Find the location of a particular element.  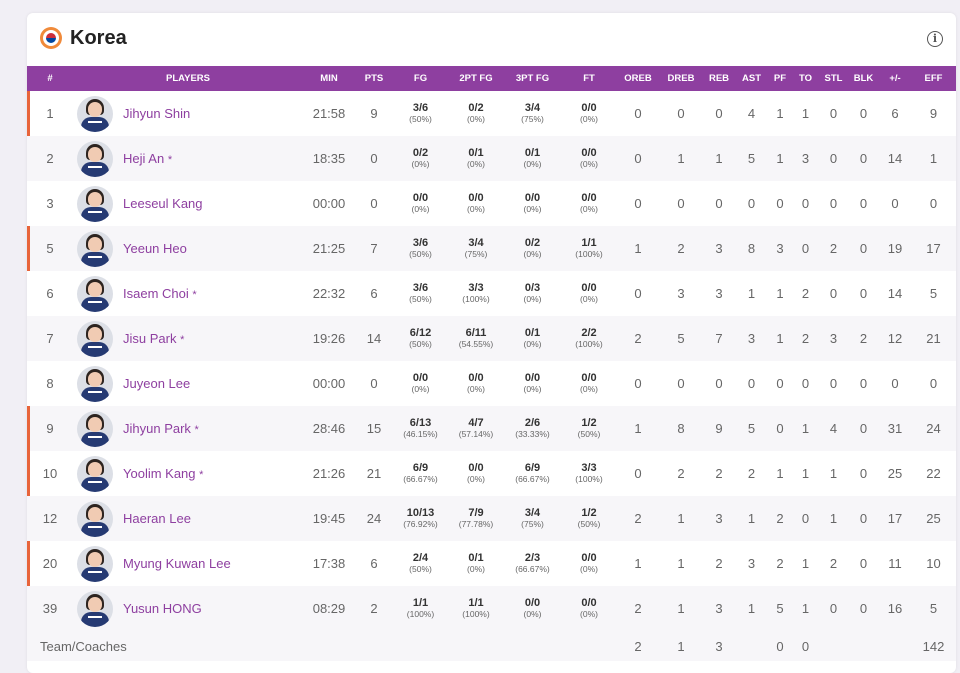

col-header: EFF is located at coordinates (933, 78).